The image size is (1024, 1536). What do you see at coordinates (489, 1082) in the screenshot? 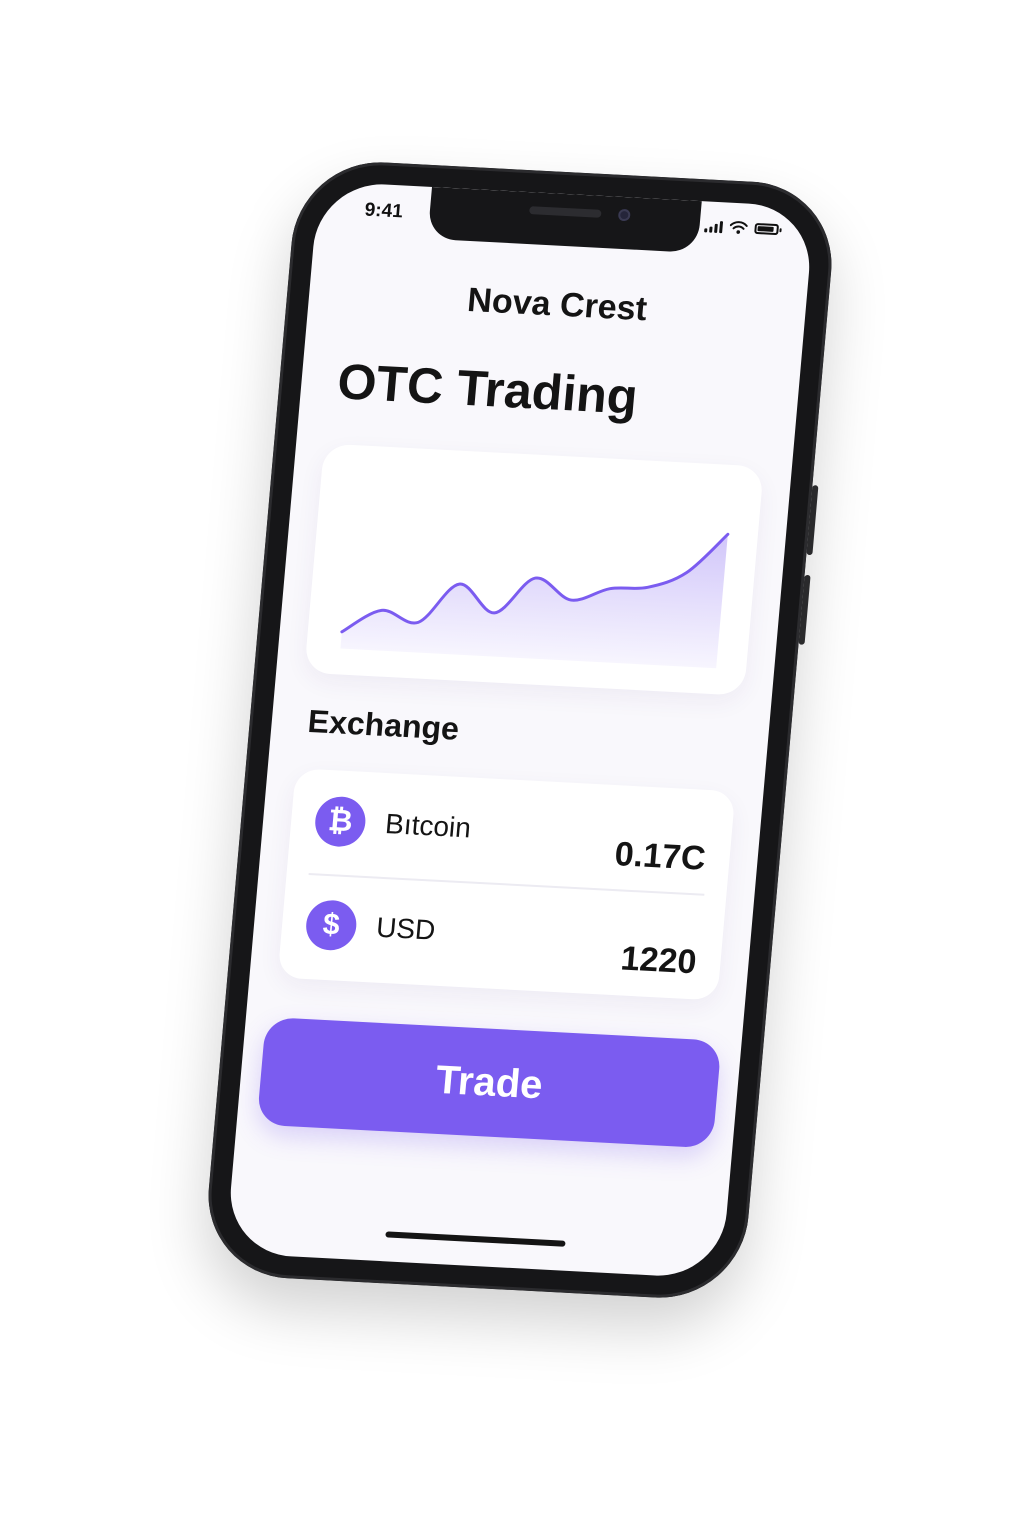
I see `trade-button: Trade` at bounding box center [489, 1082].